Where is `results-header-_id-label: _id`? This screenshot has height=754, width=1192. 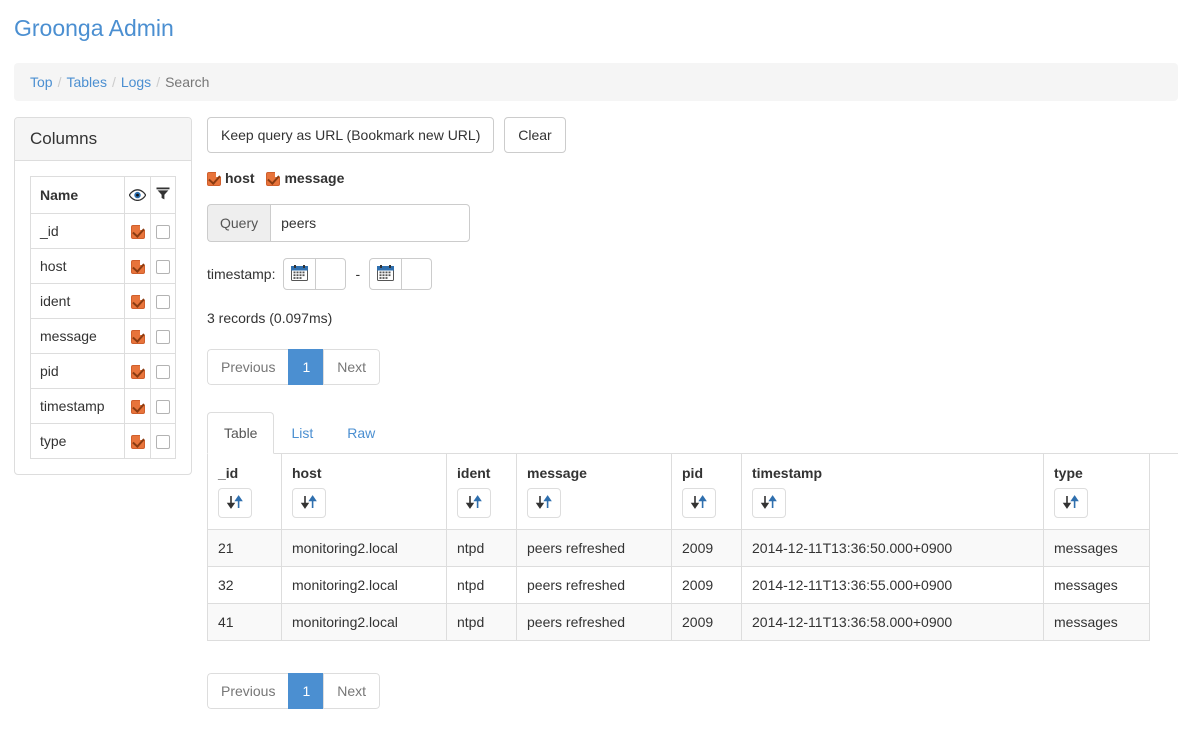 results-header-_id-label: _id is located at coordinates (228, 473).